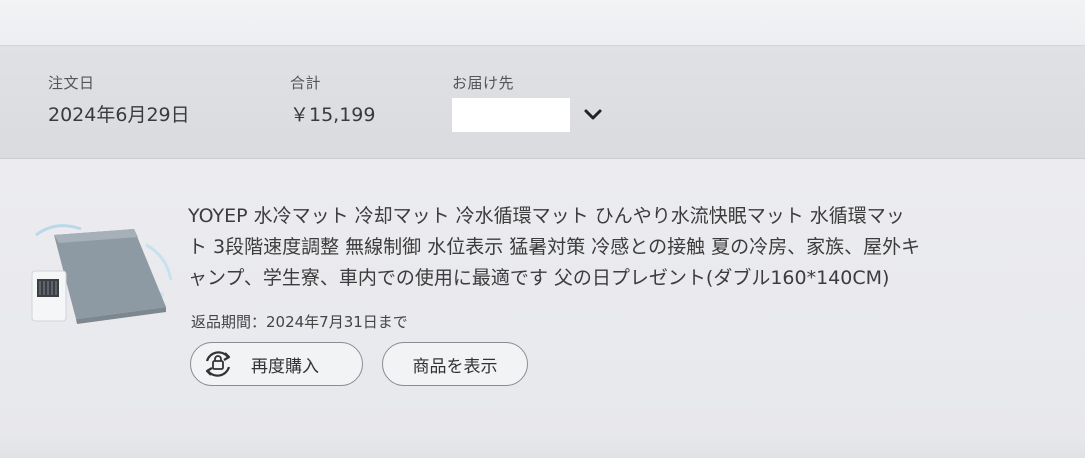 The image size is (1085, 458). Describe the element at coordinates (306, 83) in the screenshot. I see `order-total-label: 合計` at that location.